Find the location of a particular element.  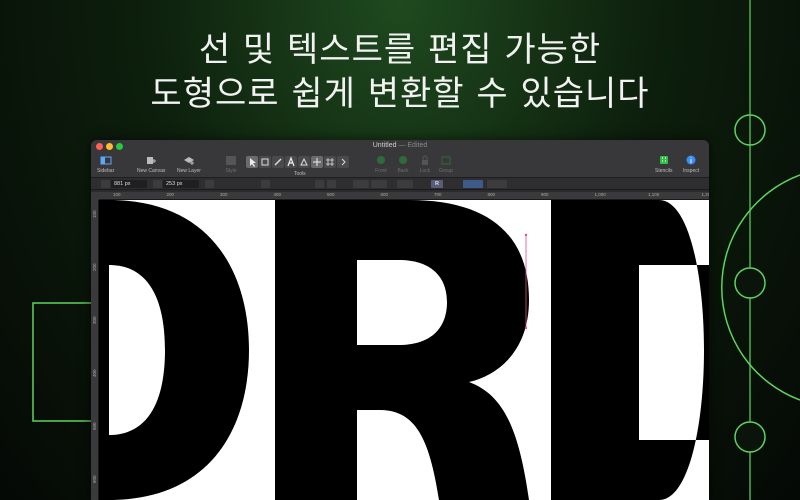

tools-group is located at coordinates (297, 162).